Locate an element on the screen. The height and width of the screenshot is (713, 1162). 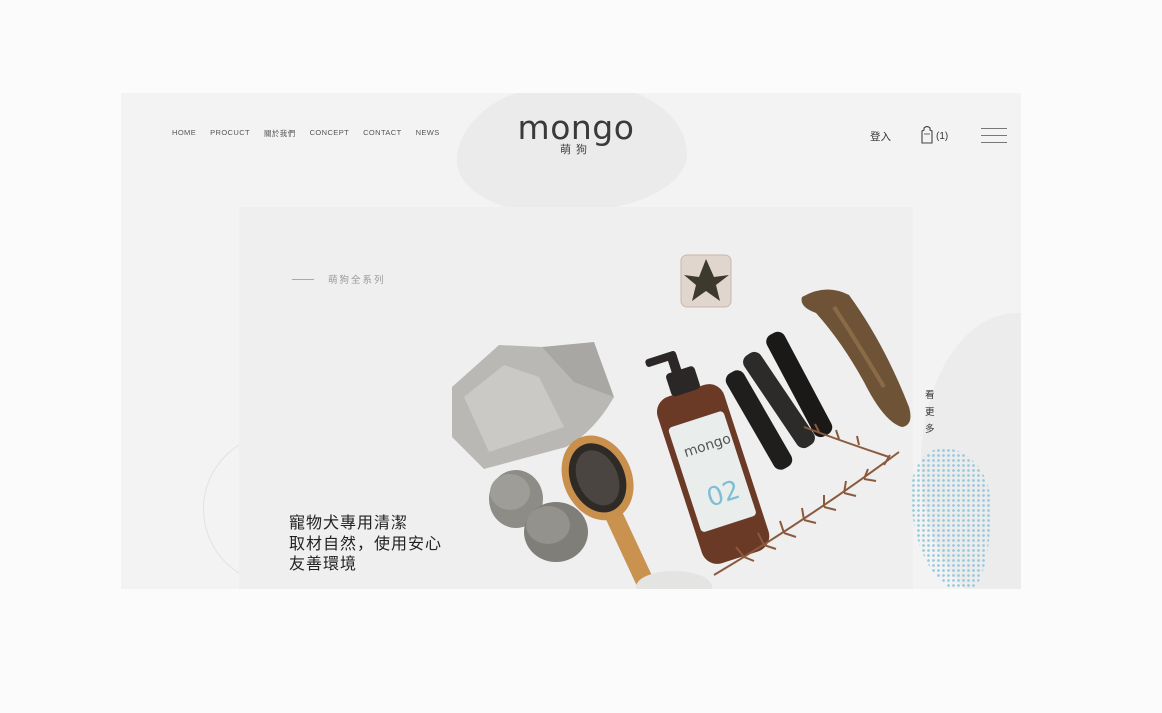
hero-tagline: 寵物犬專用清潔 取材自然，使用安心 友善環境 is located at coordinates (365, 544).